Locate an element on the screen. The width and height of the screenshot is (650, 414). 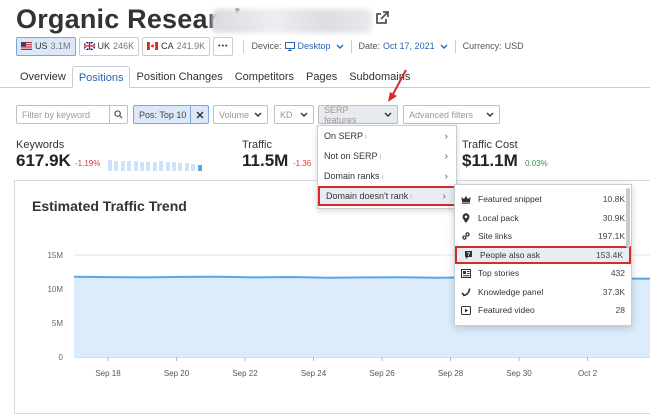
feature-knowledge-panel: Knowledge panel 37.3K is located at coordinates (543, 292).